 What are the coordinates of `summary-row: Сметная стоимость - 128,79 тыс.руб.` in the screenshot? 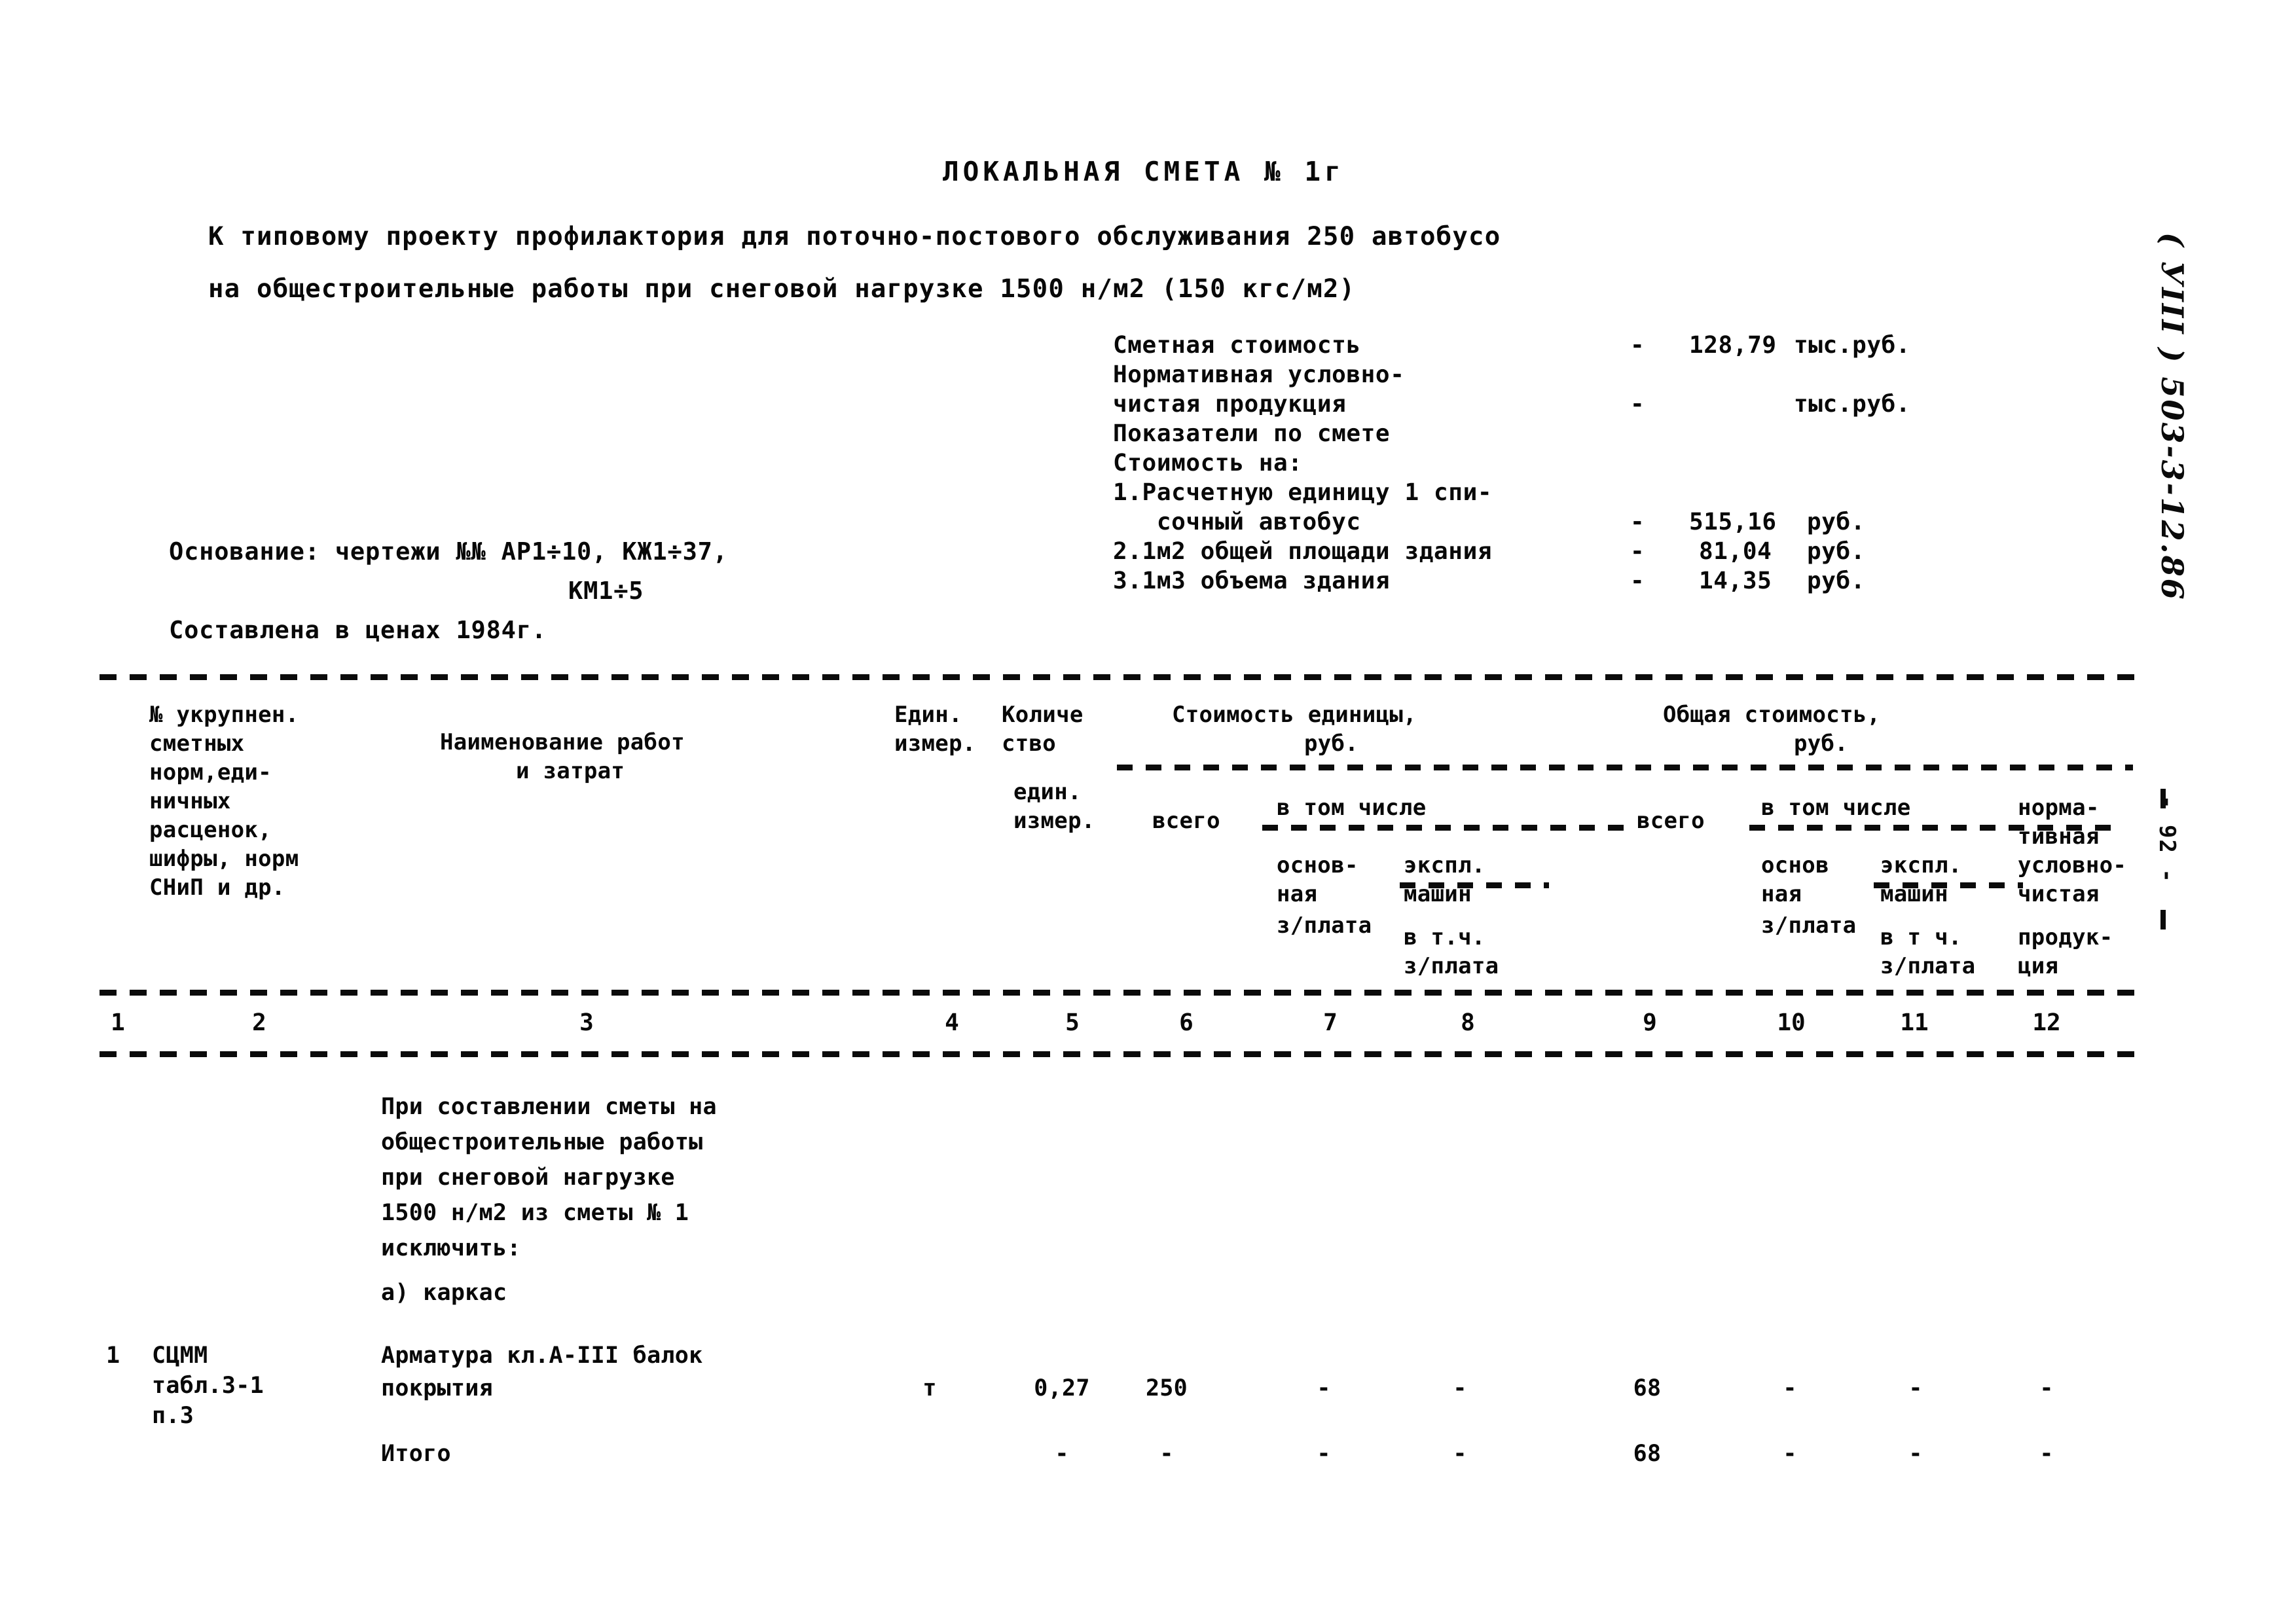 It's located at (1571, 346).